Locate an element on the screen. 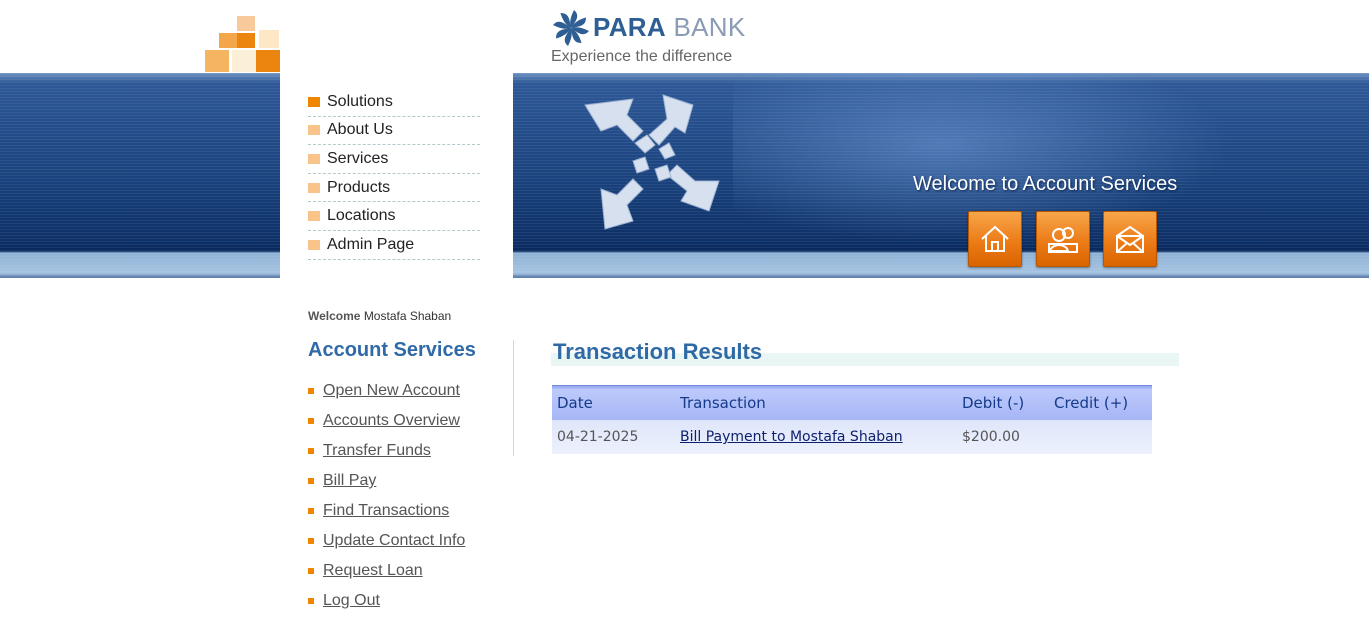 The width and height of the screenshot is (1369, 627). mail-button is located at coordinates (1130, 239).